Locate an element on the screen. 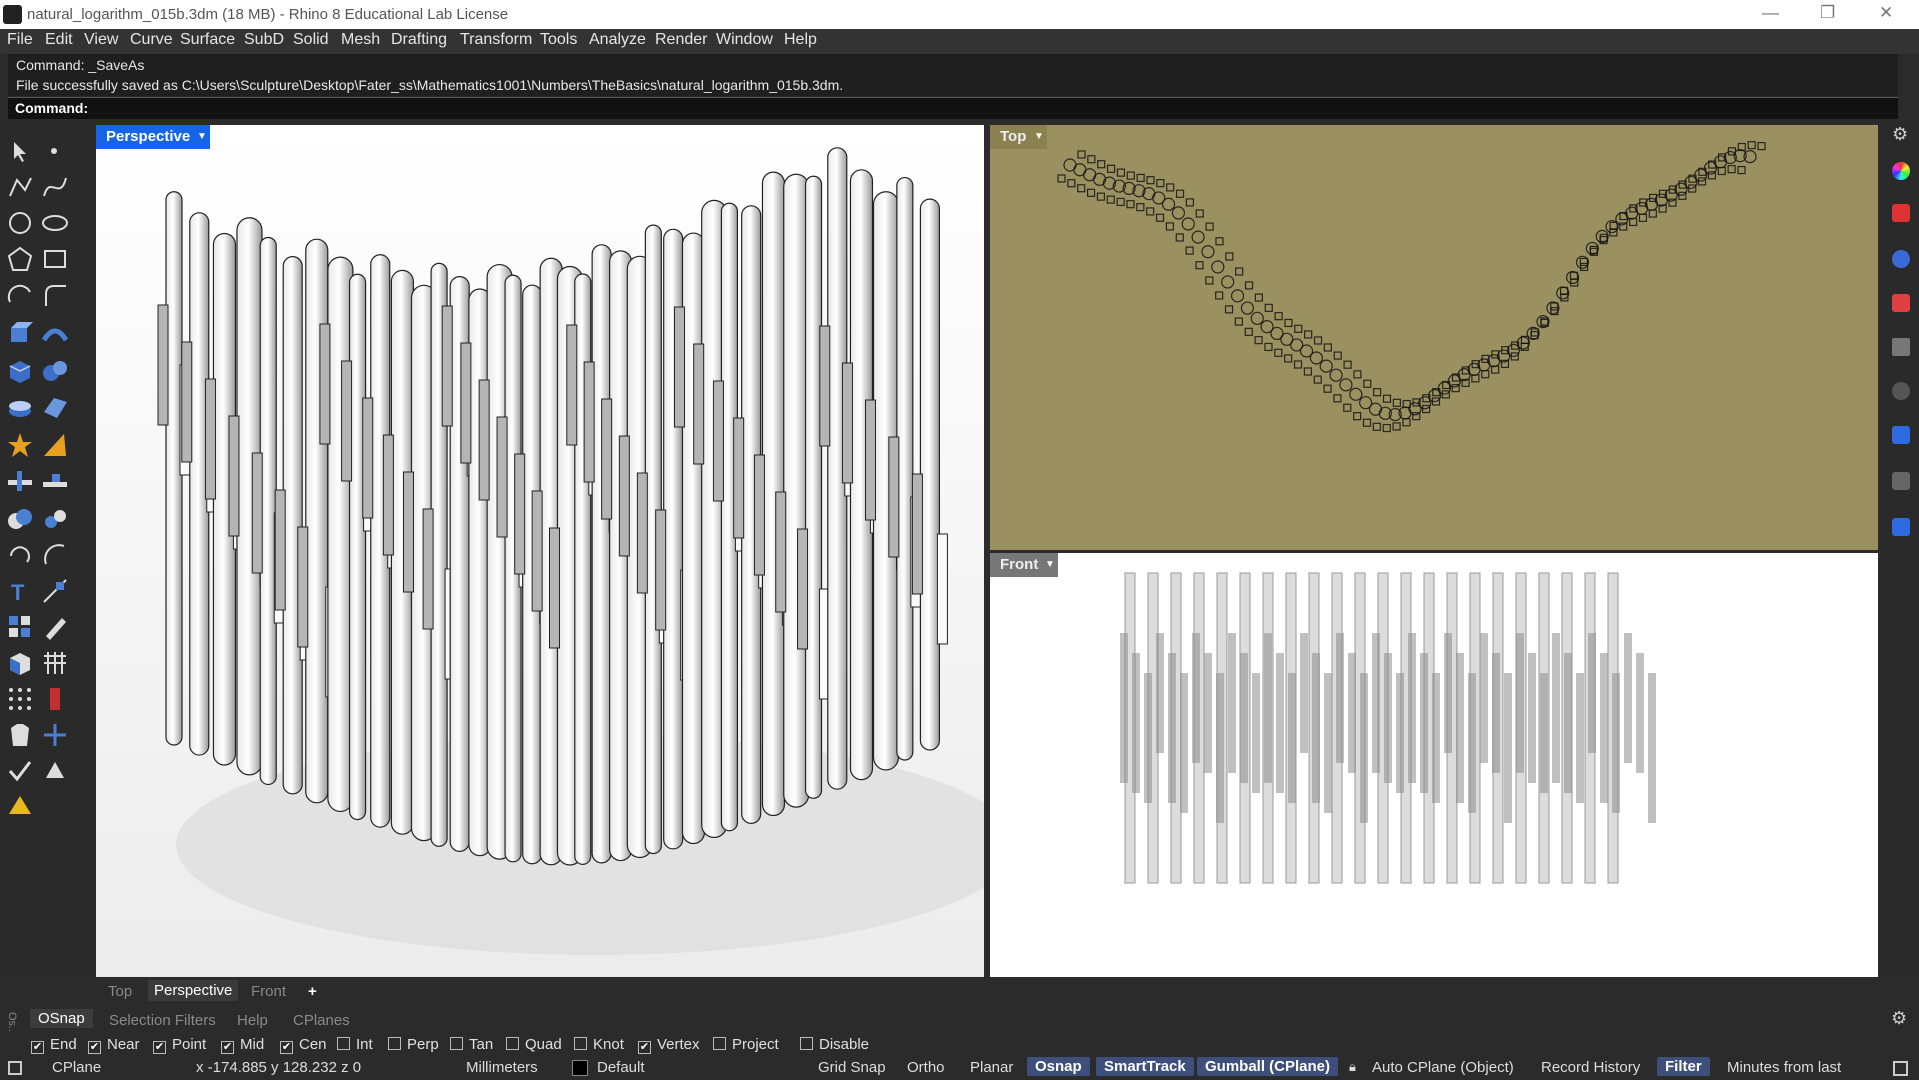 This screenshot has width=1919, height=1080. command-input is located at coordinates (988, 108).